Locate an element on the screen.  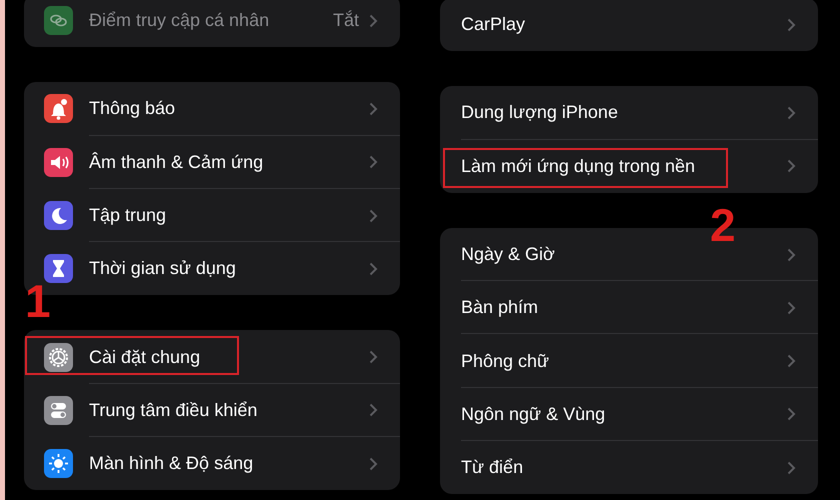
gear-icon is located at coordinates (58, 357).